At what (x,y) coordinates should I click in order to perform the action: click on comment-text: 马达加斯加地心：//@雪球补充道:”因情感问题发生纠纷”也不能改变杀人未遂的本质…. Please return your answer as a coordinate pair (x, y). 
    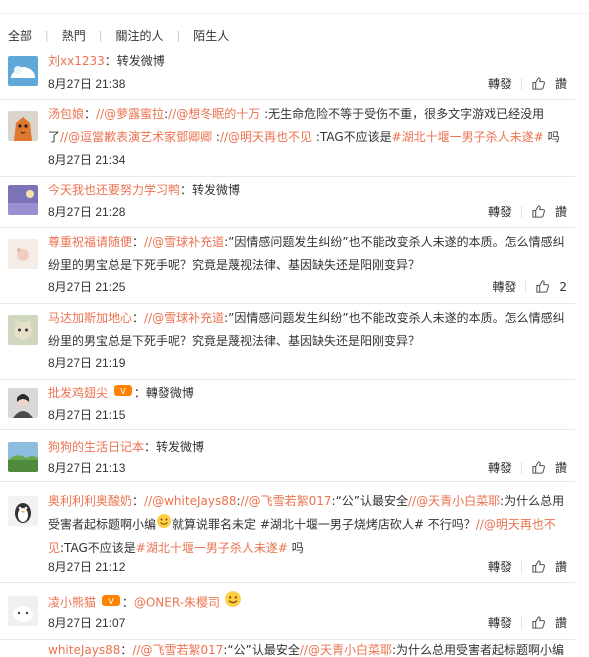
    Looking at the image, I should click on (306, 329).